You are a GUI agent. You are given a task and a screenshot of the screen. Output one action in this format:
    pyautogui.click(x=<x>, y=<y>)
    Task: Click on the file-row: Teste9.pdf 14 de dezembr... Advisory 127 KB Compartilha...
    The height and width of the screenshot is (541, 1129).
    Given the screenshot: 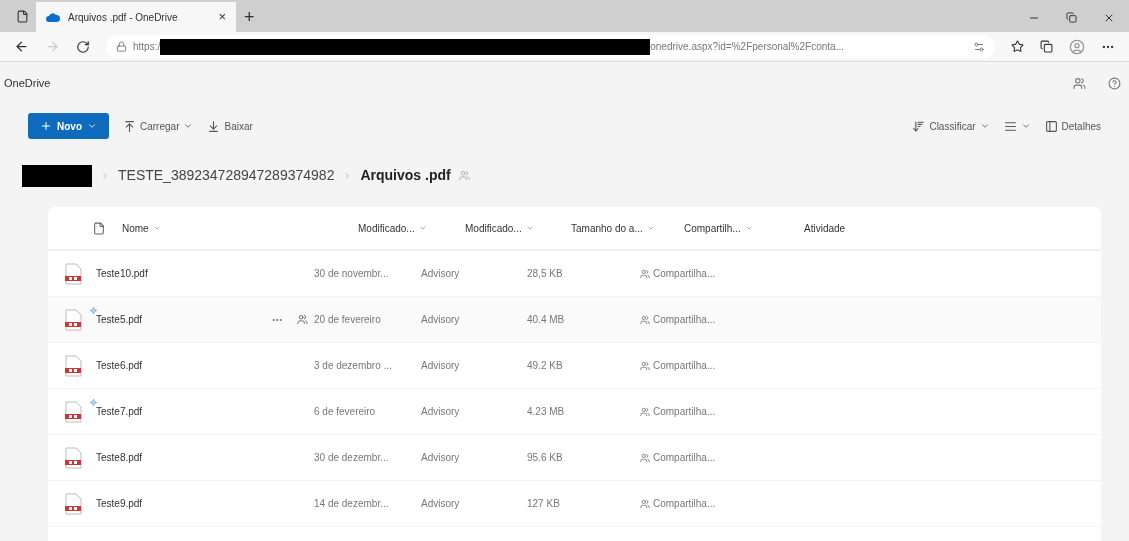 What is the action you would take?
    pyautogui.click(x=574, y=504)
    